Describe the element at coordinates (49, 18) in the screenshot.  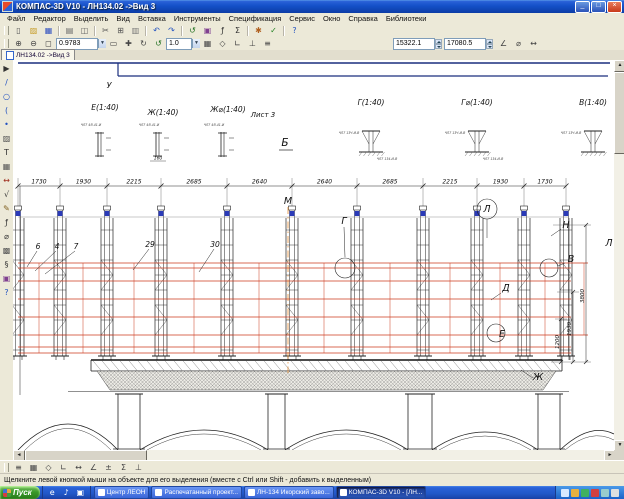
I see `menu-item: Редактор` at that location.